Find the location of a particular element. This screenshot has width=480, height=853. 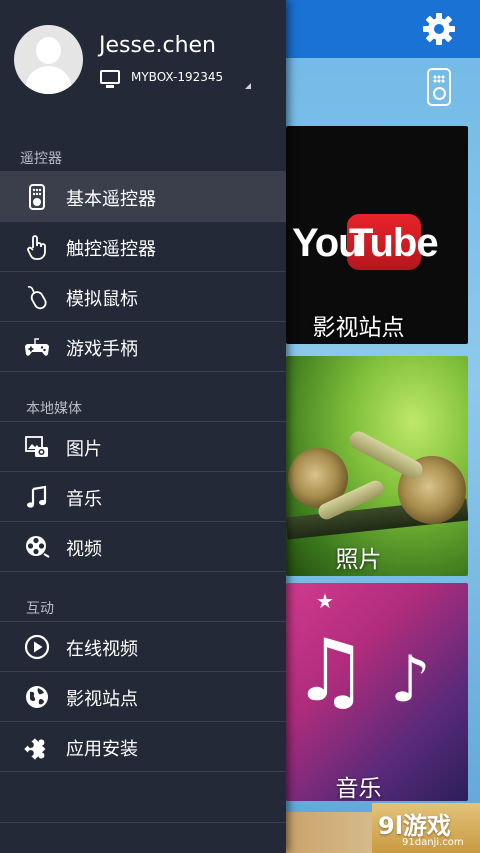

tile-caption: 音乐 is located at coordinates (358, 788).